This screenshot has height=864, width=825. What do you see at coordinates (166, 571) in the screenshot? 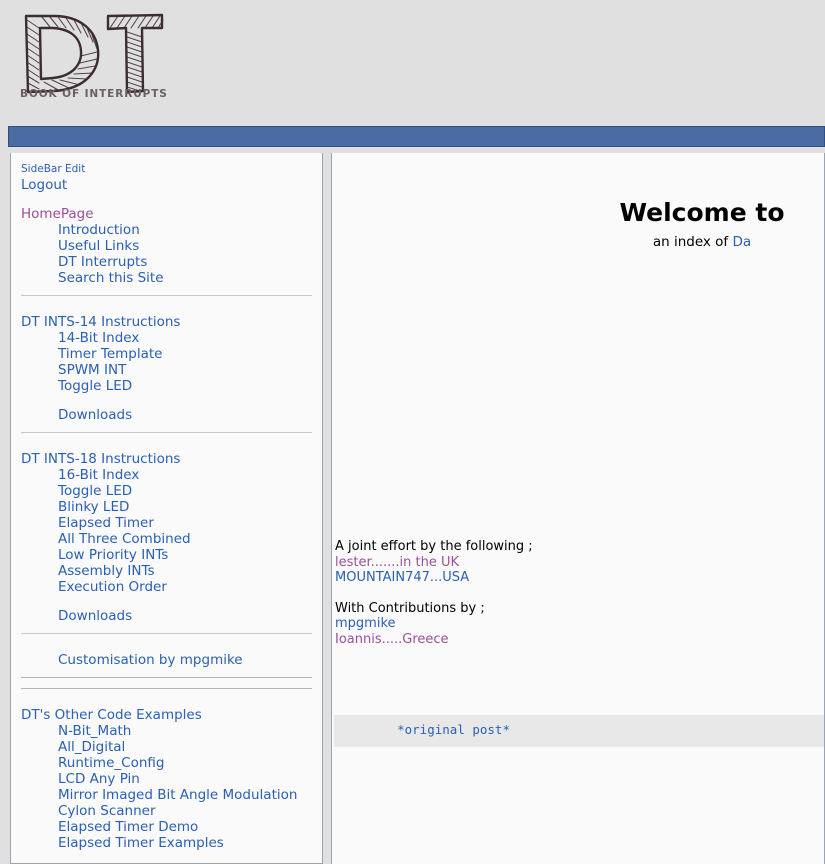
I see `sidebar-item-assembly-ints: Assembly INTs` at bounding box center [166, 571].